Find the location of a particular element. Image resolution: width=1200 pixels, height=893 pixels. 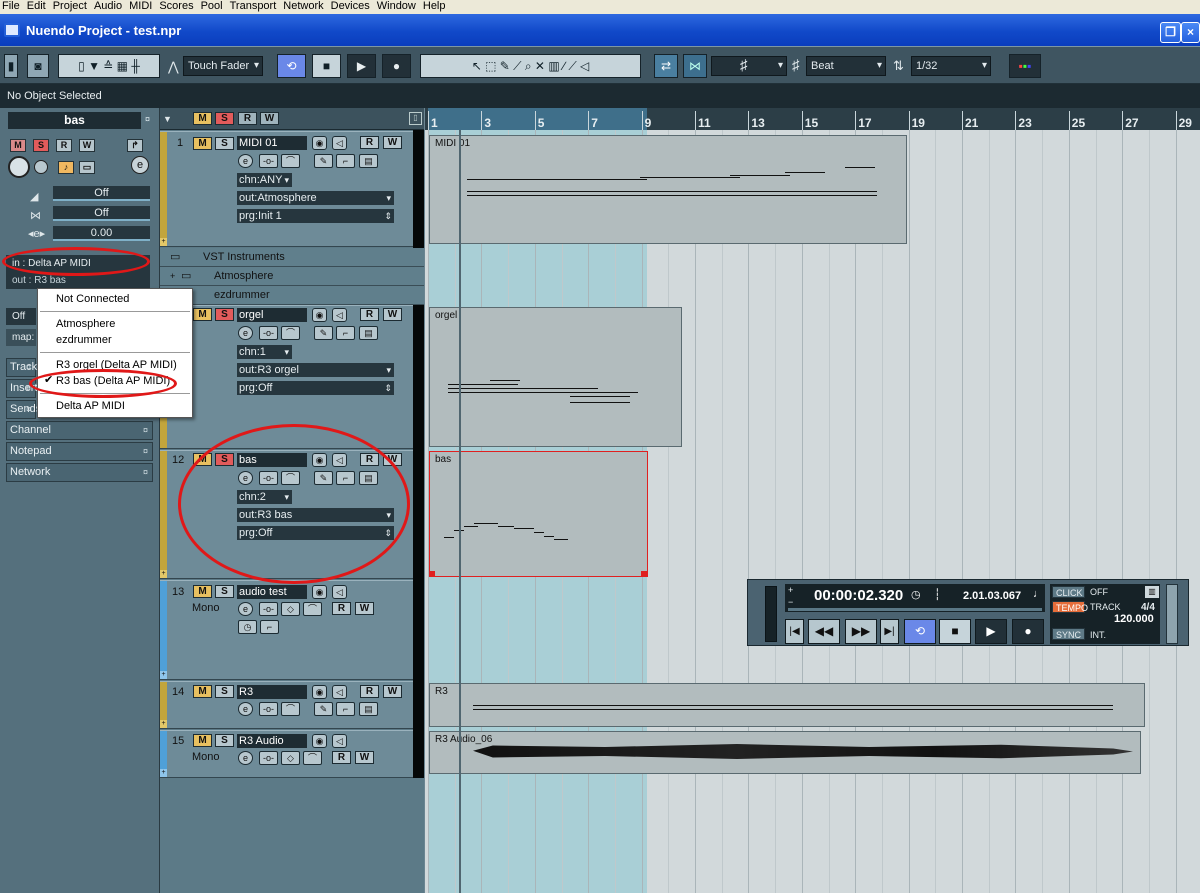

locator-icon: ┆ is located at coordinates (937, 594).